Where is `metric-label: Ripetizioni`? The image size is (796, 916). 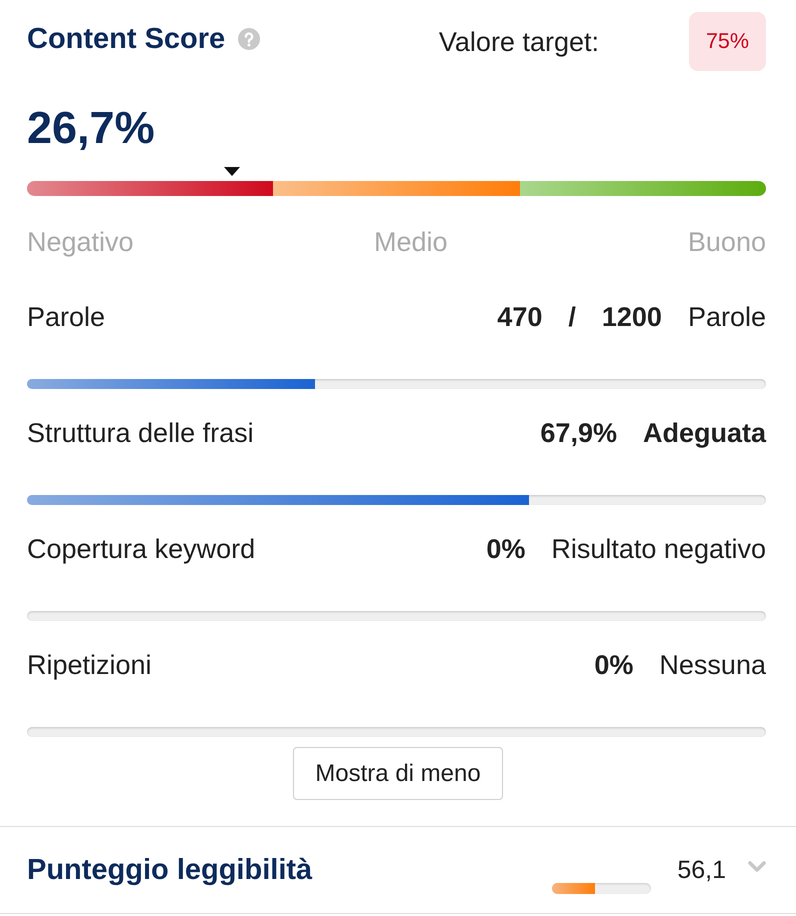 metric-label: Ripetizioni is located at coordinates (89, 665).